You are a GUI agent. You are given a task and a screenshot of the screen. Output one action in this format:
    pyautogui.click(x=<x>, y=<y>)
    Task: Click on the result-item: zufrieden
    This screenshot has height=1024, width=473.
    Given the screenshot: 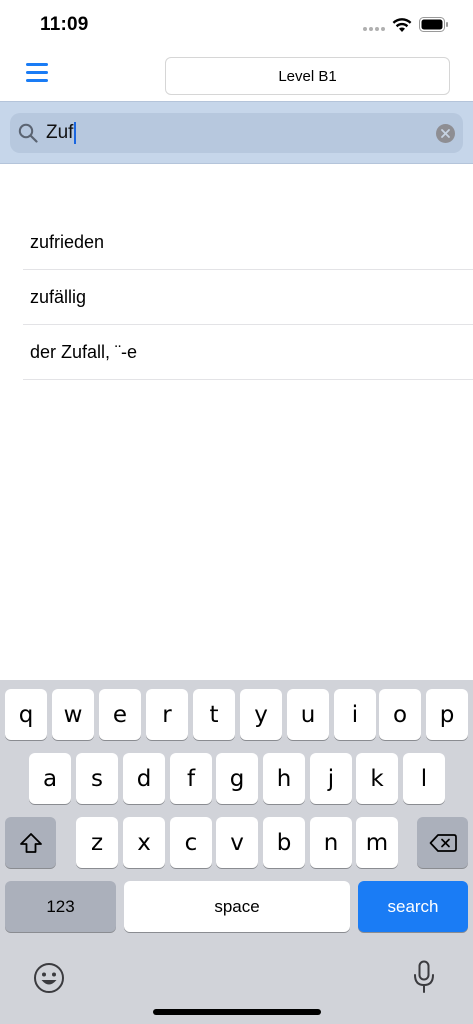 What is the action you would take?
    pyautogui.click(x=248, y=242)
    